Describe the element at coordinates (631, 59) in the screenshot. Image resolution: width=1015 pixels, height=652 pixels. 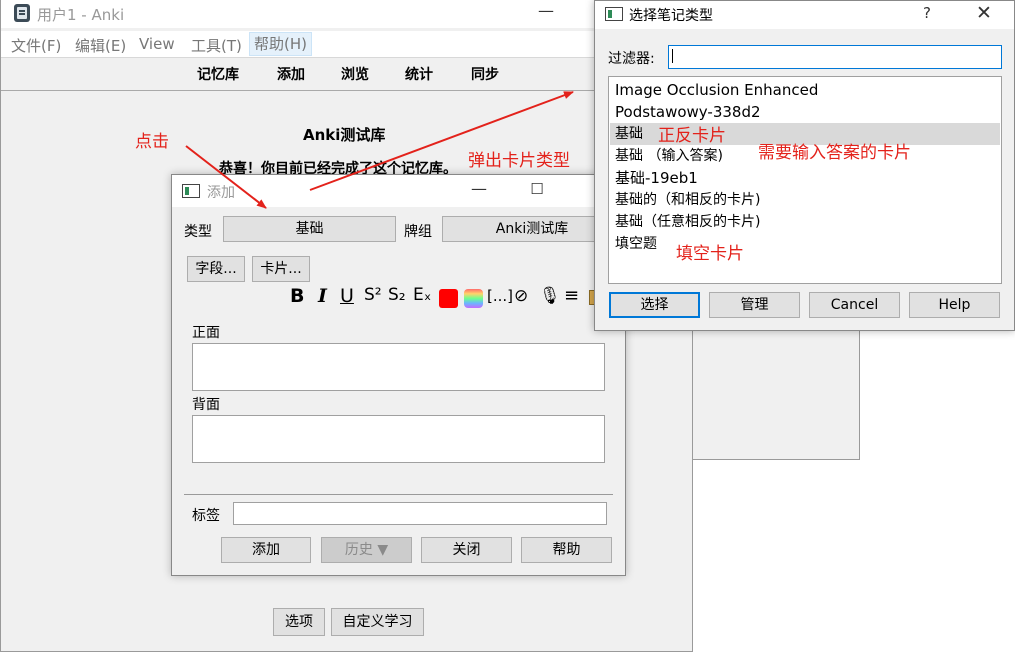
I see `filter-label: 过滤器:` at that location.